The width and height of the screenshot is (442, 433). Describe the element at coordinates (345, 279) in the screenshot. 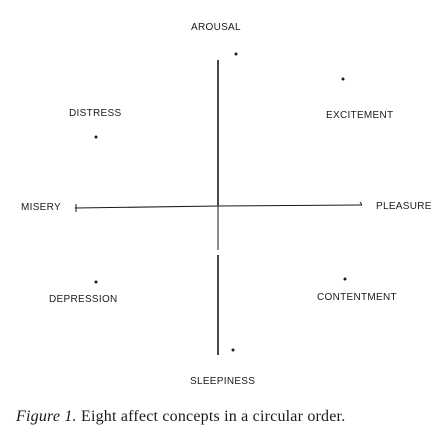

I see `contentment-dot` at that location.